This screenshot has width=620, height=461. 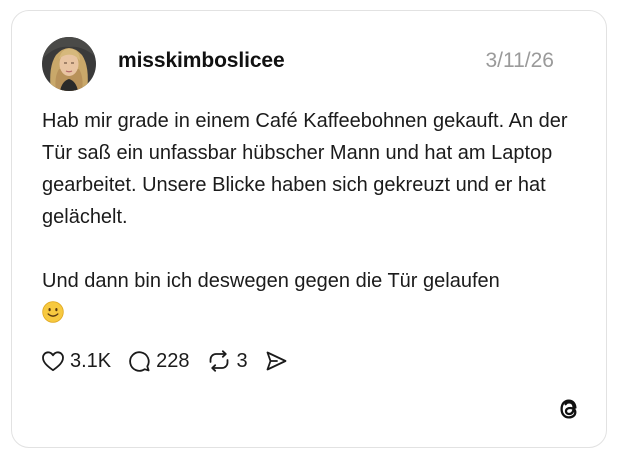 I want to click on reply-count: 228, so click(x=173, y=360).